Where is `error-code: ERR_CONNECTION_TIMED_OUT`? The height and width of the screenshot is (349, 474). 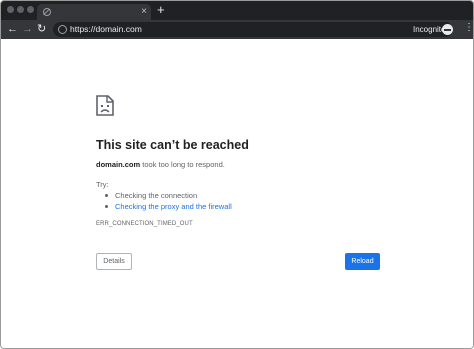 error-code: ERR_CONNECTION_TIMED_OUT is located at coordinates (144, 224).